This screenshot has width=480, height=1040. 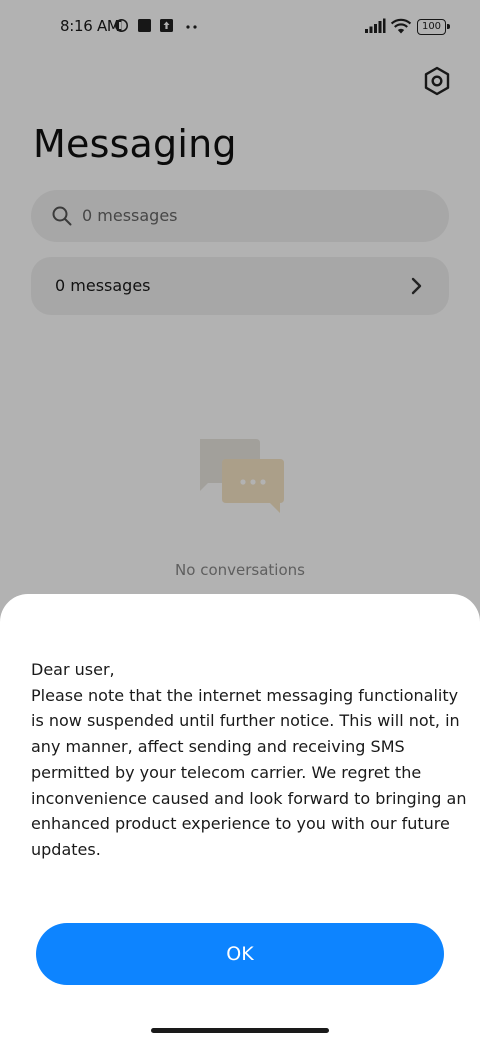 I want to click on ok-button: OK, so click(x=240, y=954).